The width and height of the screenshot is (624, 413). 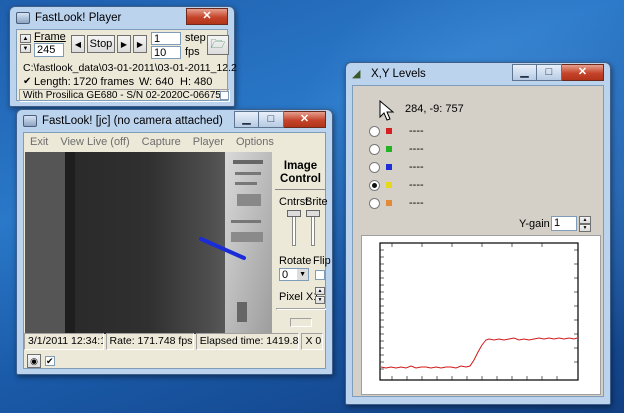 What do you see at coordinates (416, 185) in the screenshot?
I see `channel-value-yellow: ----` at bounding box center [416, 185].